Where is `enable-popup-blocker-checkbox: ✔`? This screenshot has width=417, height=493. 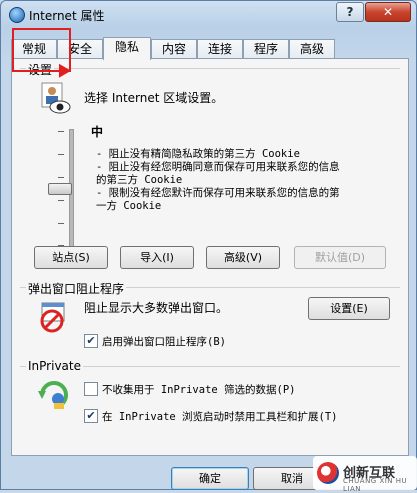 enable-popup-blocker-checkbox: ✔ is located at coordinates (91, 341).